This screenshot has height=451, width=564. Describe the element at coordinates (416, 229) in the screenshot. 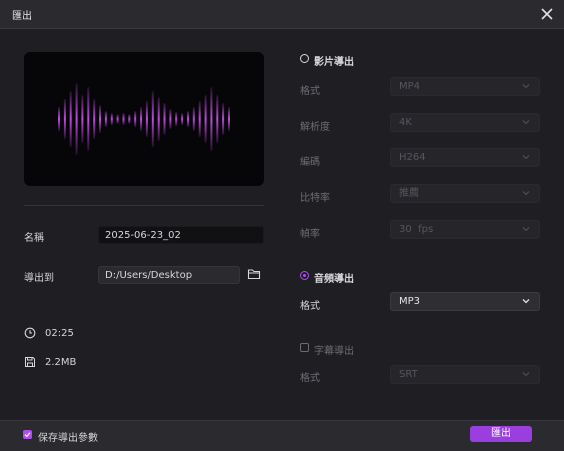

I see `framerate-value: 30 fps` at that location.